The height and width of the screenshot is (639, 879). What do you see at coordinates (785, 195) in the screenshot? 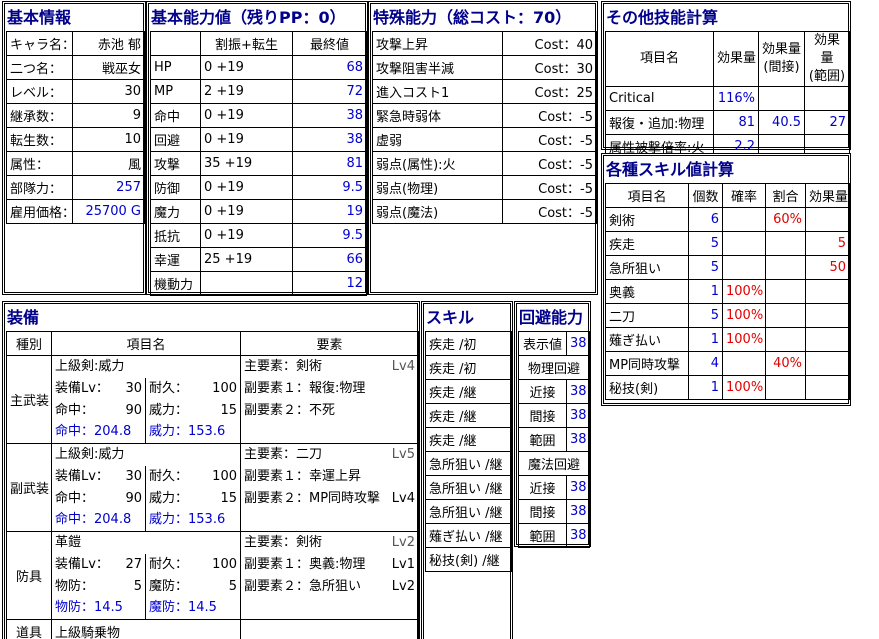
I see `skill-calc-header-ratio: 割合` at bounding box center [785, 195].